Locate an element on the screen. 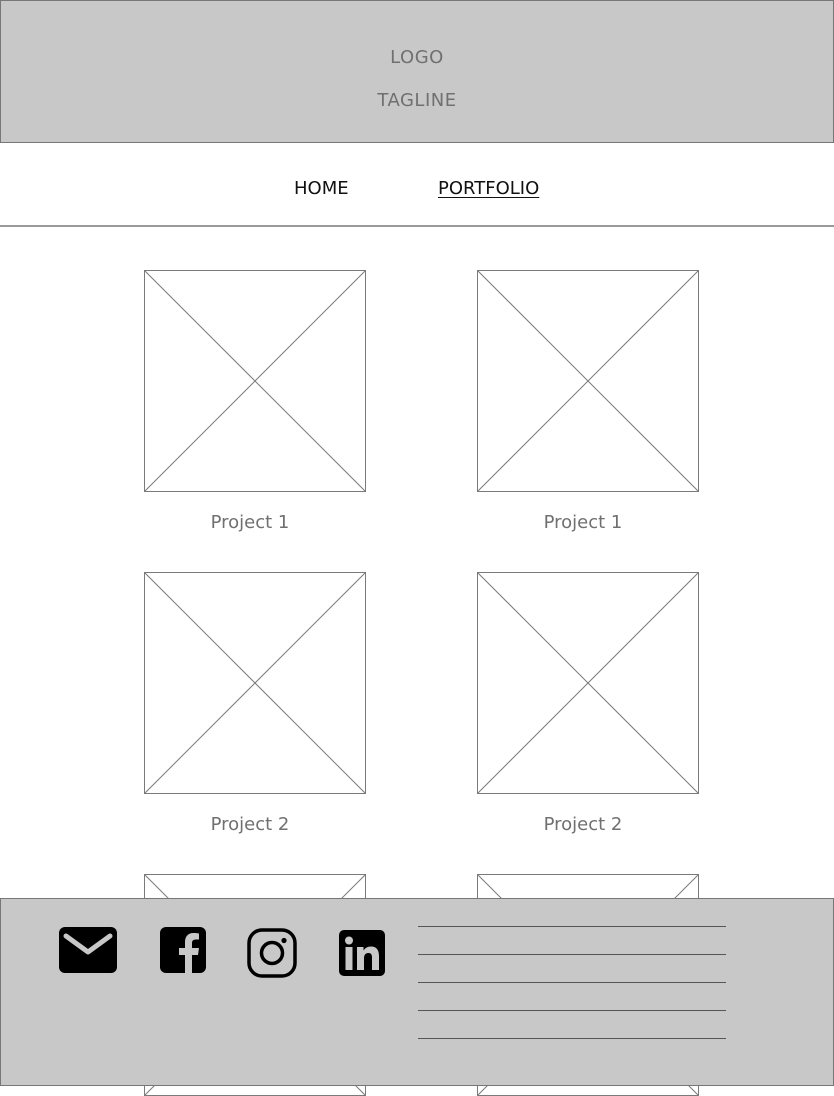 This screenshot has height=1096, width=834. nav-bar: HOME PORTFOLIO is located at coordinates (417, 185).